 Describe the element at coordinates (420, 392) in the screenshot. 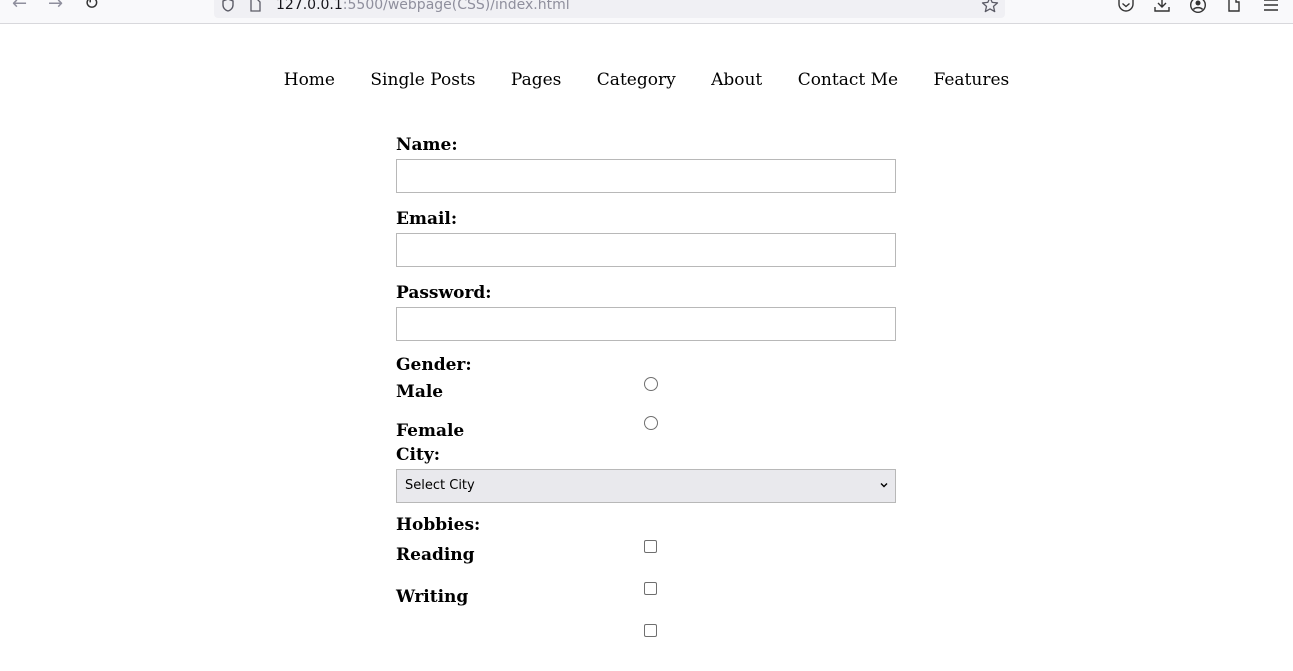

I see `male-label: Male` at that location.